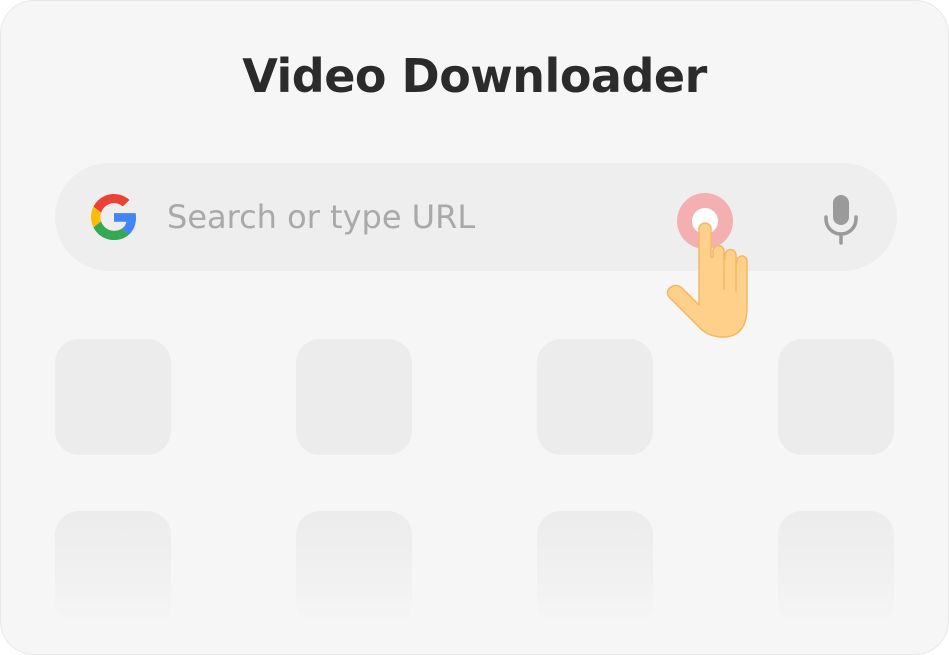  Describe the element at coordinates (407, 217) in the screenshot. I see `search-input` at that location.